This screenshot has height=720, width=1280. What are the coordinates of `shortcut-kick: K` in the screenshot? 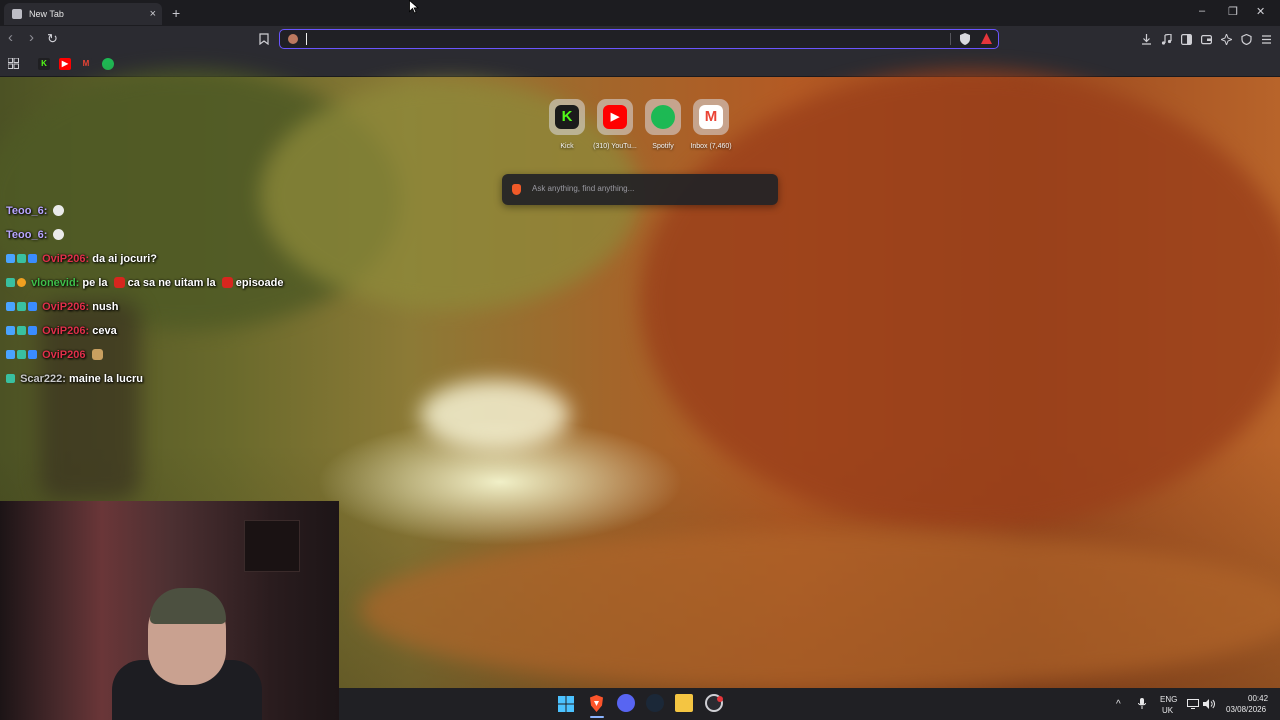 It's located at (567, 117).